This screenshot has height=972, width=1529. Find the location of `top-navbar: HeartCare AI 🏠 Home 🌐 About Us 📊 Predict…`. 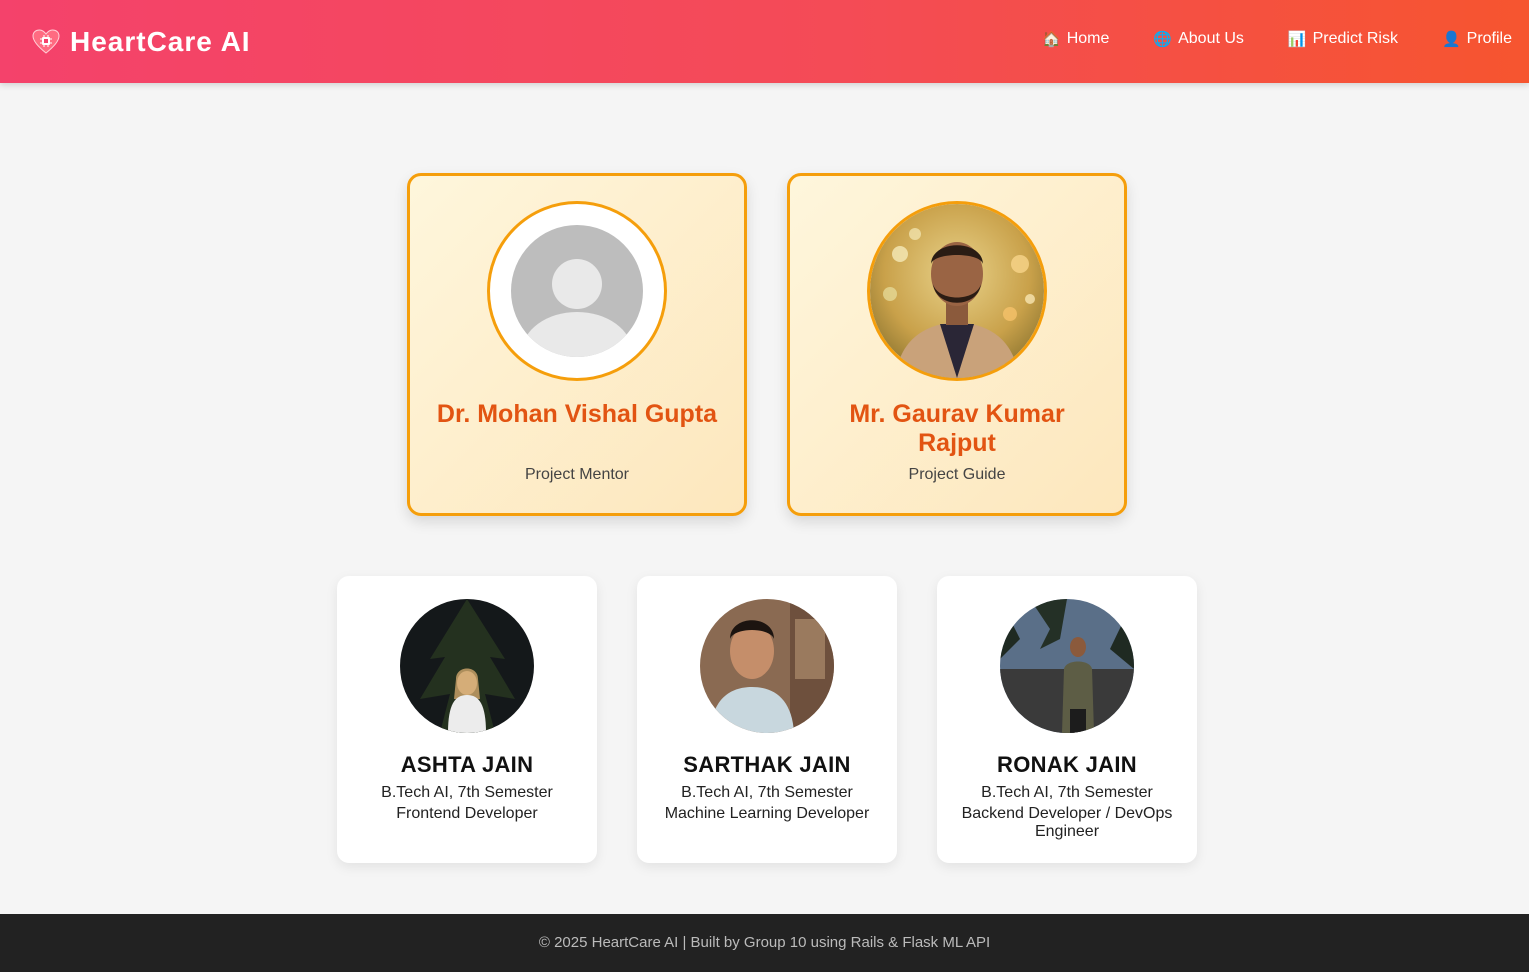

top-navbar: HeartCare AI 🏠 Home 🌐 About Us 📊 Predict… is located at coordinates (764, 41).